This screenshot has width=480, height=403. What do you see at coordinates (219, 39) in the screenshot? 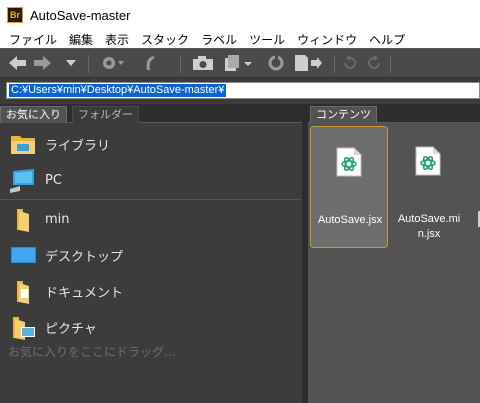
I see `menu-label: ラベル` at bounding box center [219, 39].